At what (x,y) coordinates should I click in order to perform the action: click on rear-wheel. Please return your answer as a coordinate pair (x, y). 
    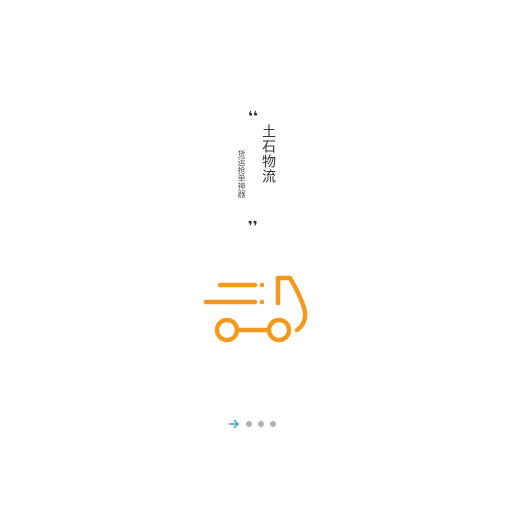
    Looking at the image, I should click on (227, 330).